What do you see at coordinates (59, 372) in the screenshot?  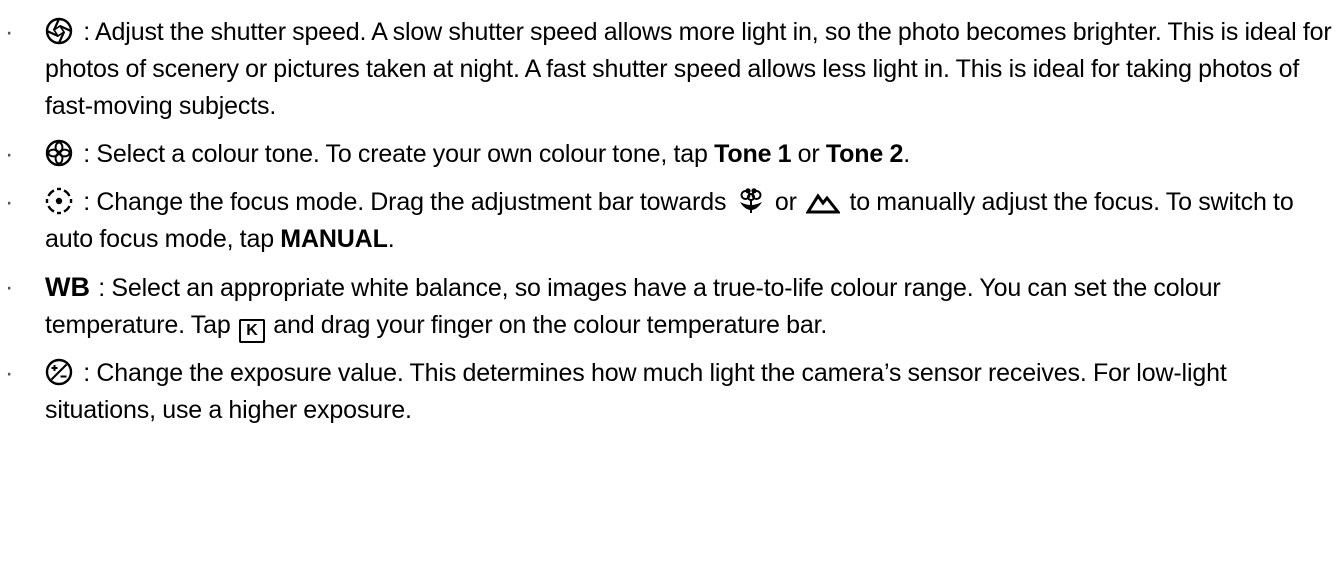 I see `exposure-value-icon` at bounding box center [59, 372].